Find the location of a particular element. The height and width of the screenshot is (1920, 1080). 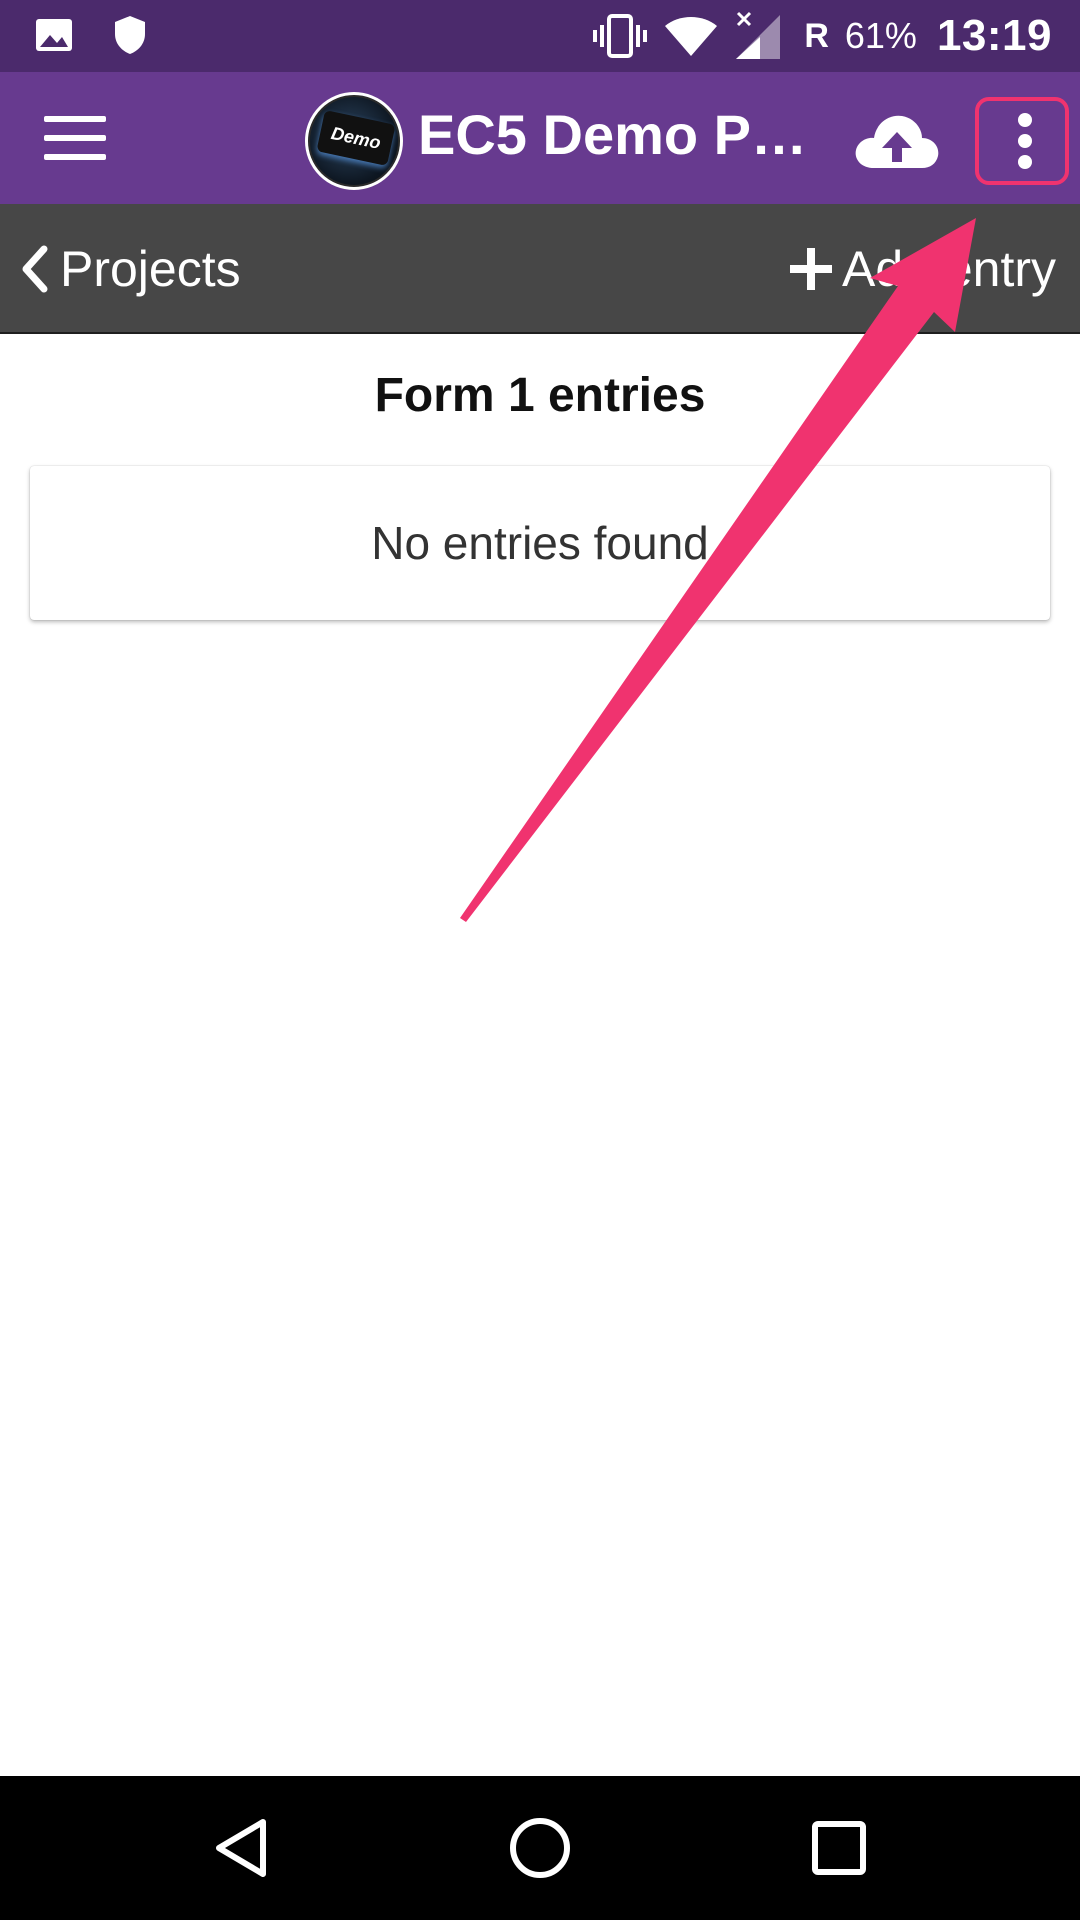

empty-state-message: No entries found is located at coordinates (540, 543).